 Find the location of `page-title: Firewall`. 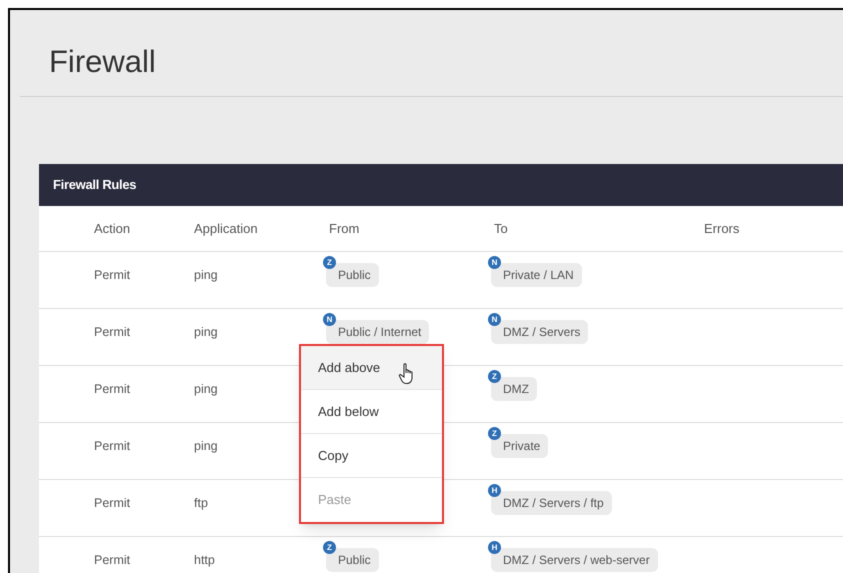

page-title: Firewall is located at coordinates (103, 62).